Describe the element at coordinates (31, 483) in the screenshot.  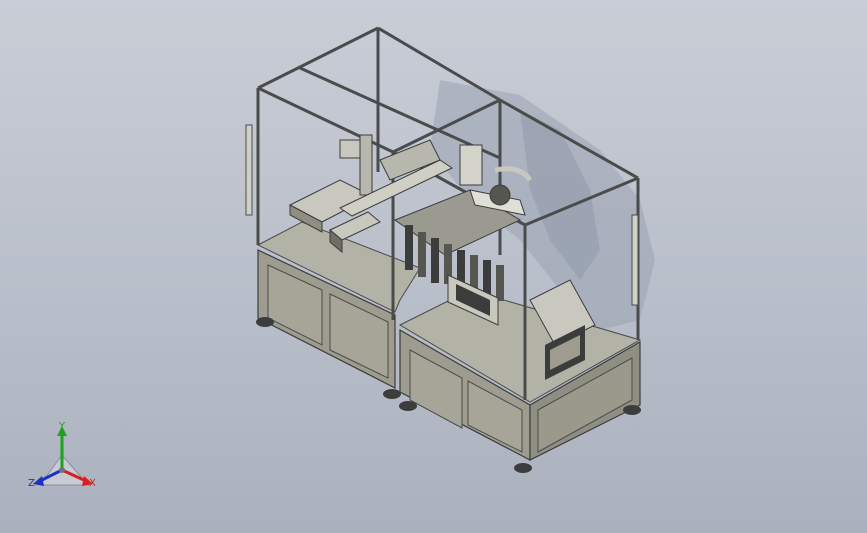
I see `triad-z-label: Z` at that location.